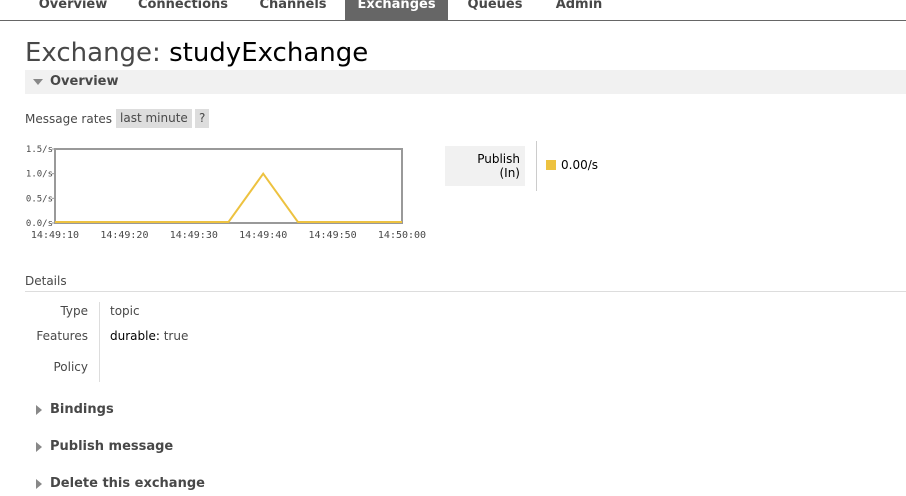 The image size is (906, 496). I want to click on y-tick-label: 0.0/s, so click(39, 224).